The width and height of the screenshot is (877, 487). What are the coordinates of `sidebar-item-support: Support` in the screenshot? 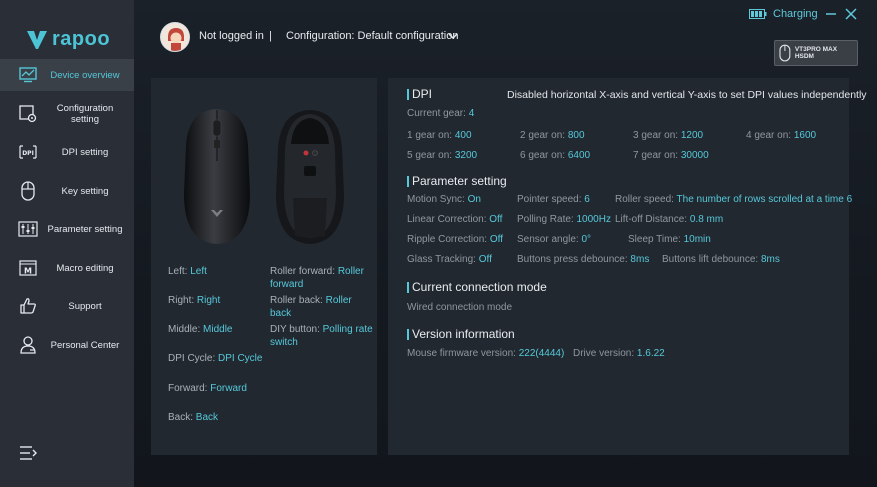 It's located at (67, 306).